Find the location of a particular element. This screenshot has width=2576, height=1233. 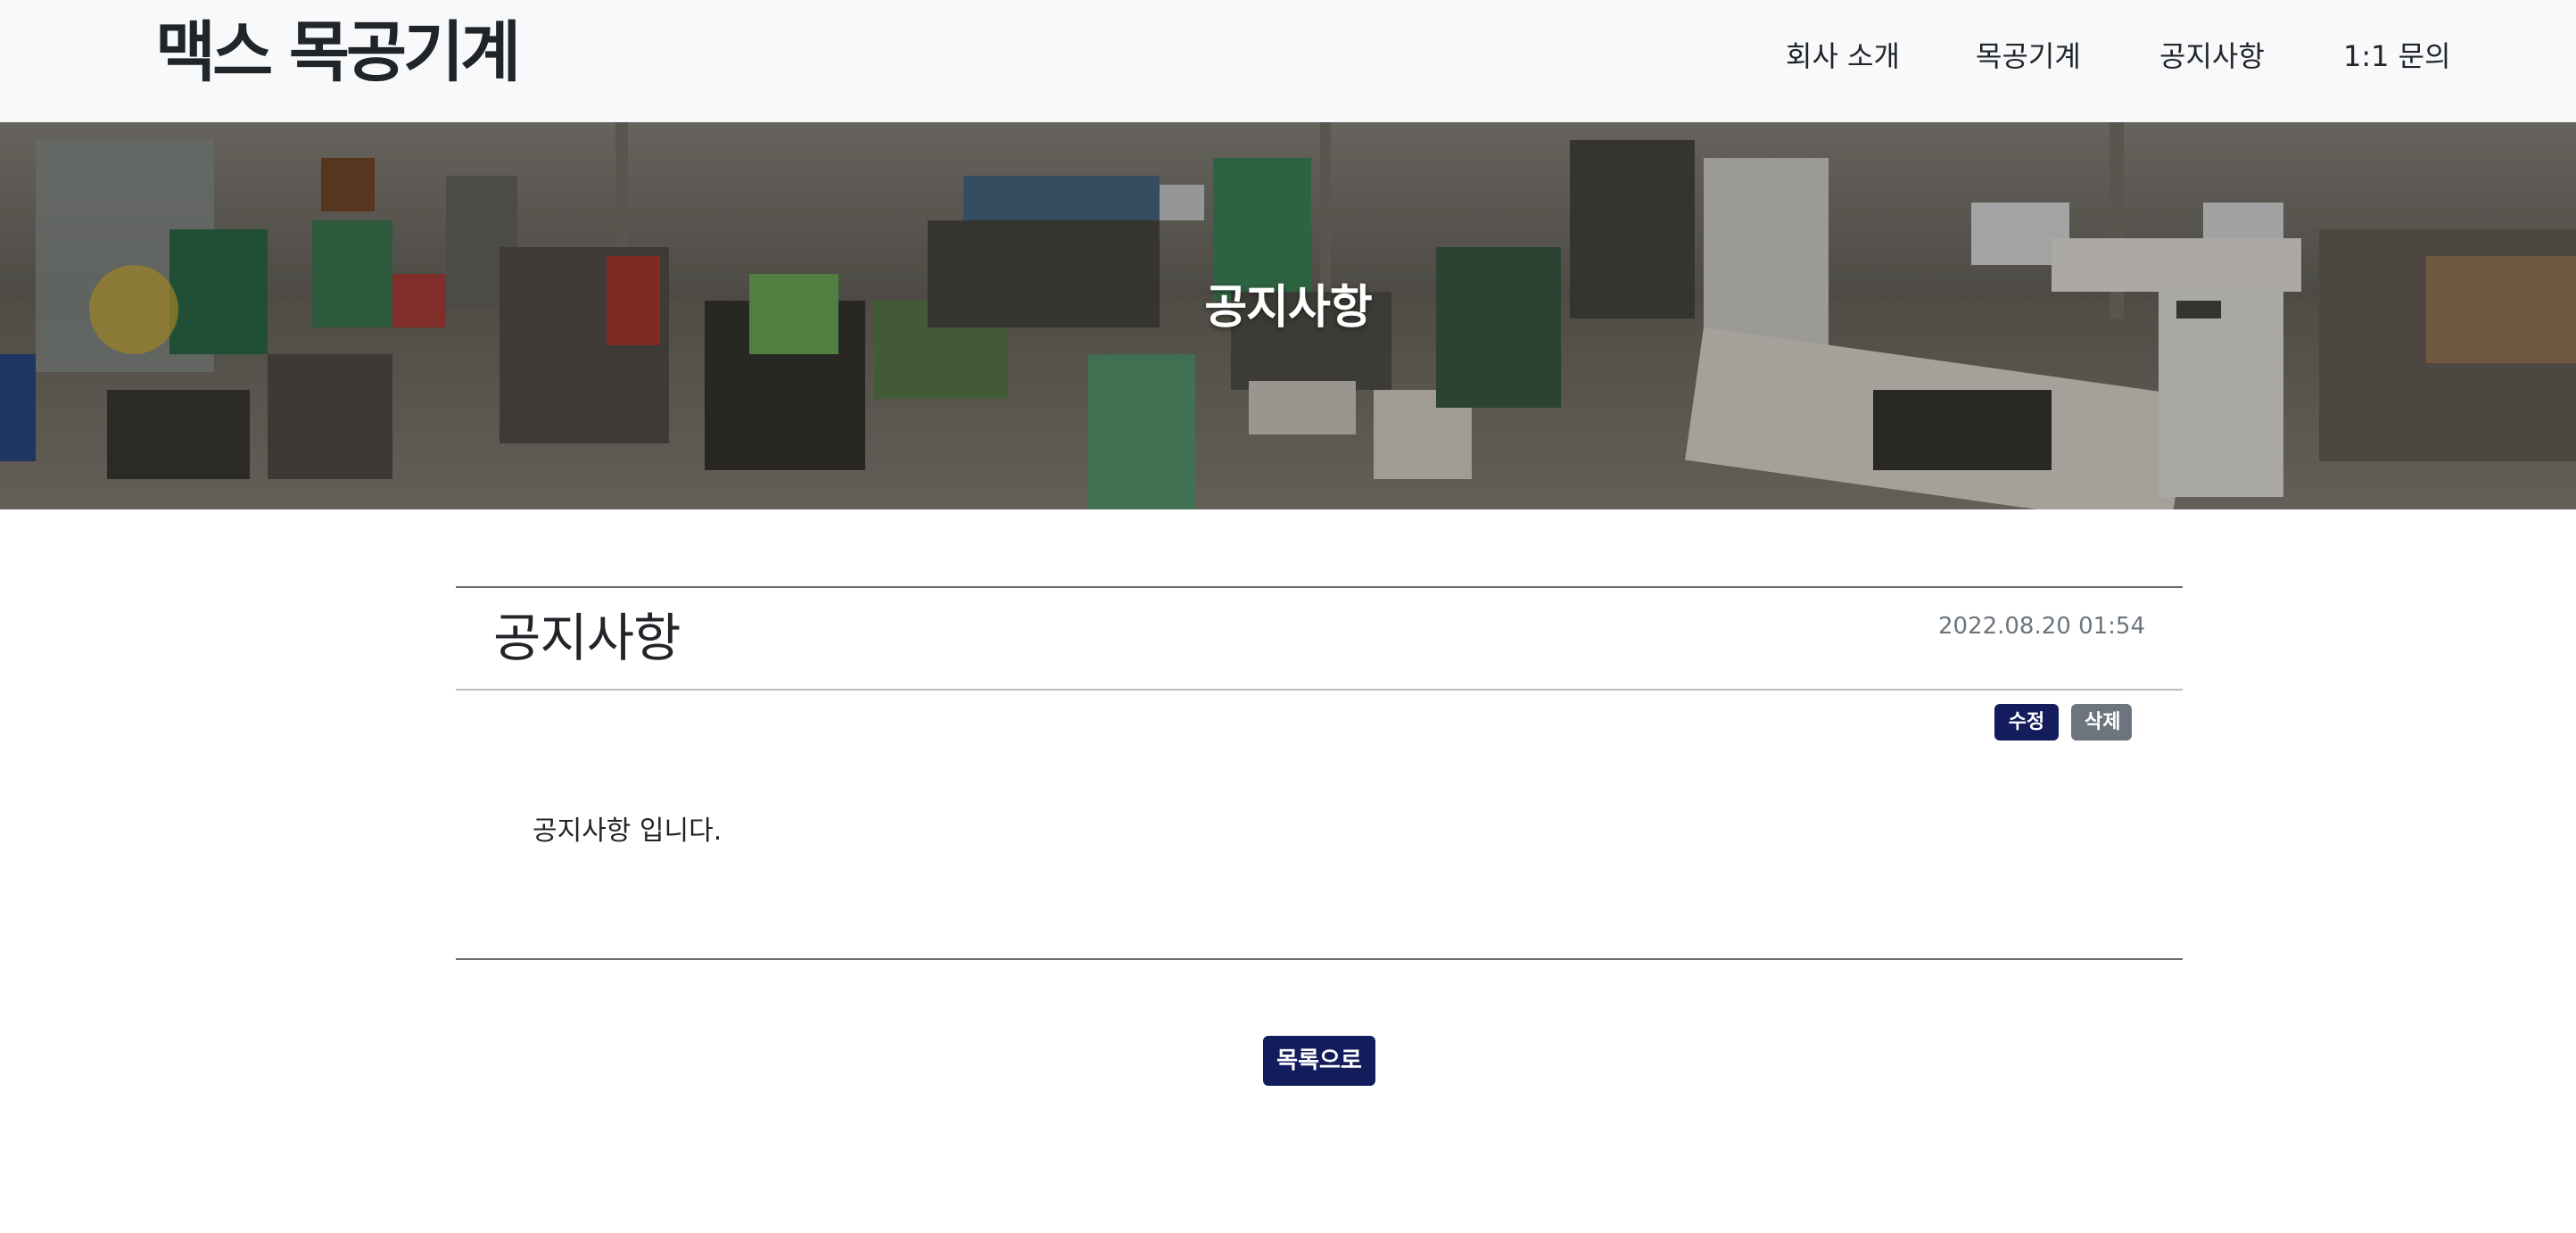

edit-button: 수정 is located at coordinates (2026, 722).